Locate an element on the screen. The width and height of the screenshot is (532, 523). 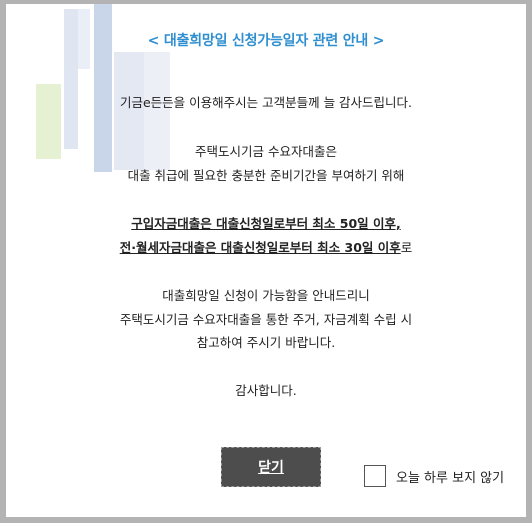
notice-lease-loan-tail: 로 is located at coordinates (406, 247).